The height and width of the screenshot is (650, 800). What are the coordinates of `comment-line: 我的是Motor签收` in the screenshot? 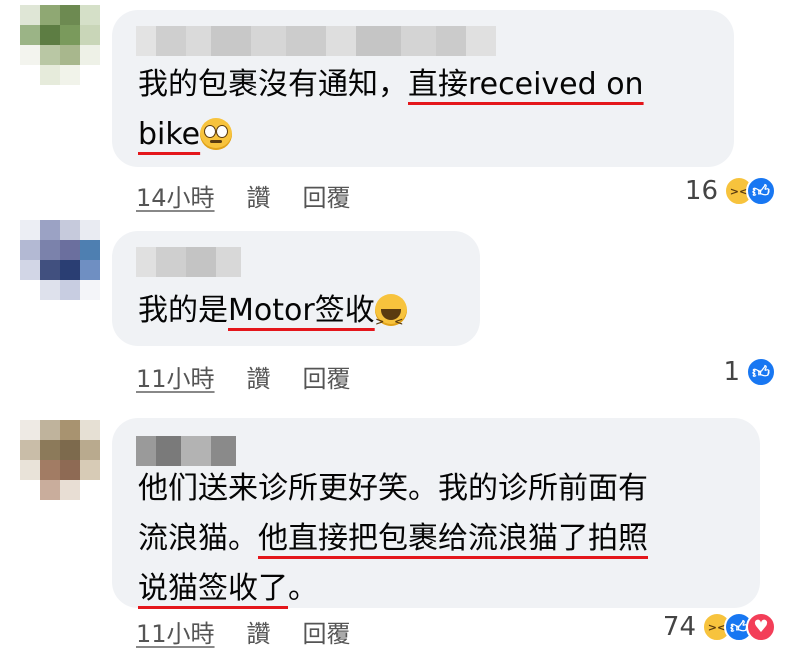 It's located at (272, 316).